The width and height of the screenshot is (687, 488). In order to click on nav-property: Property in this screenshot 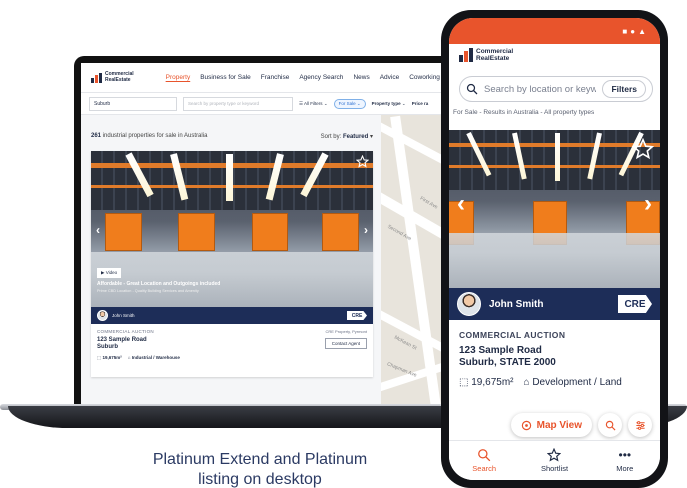, I will do `click(178, 77)`.